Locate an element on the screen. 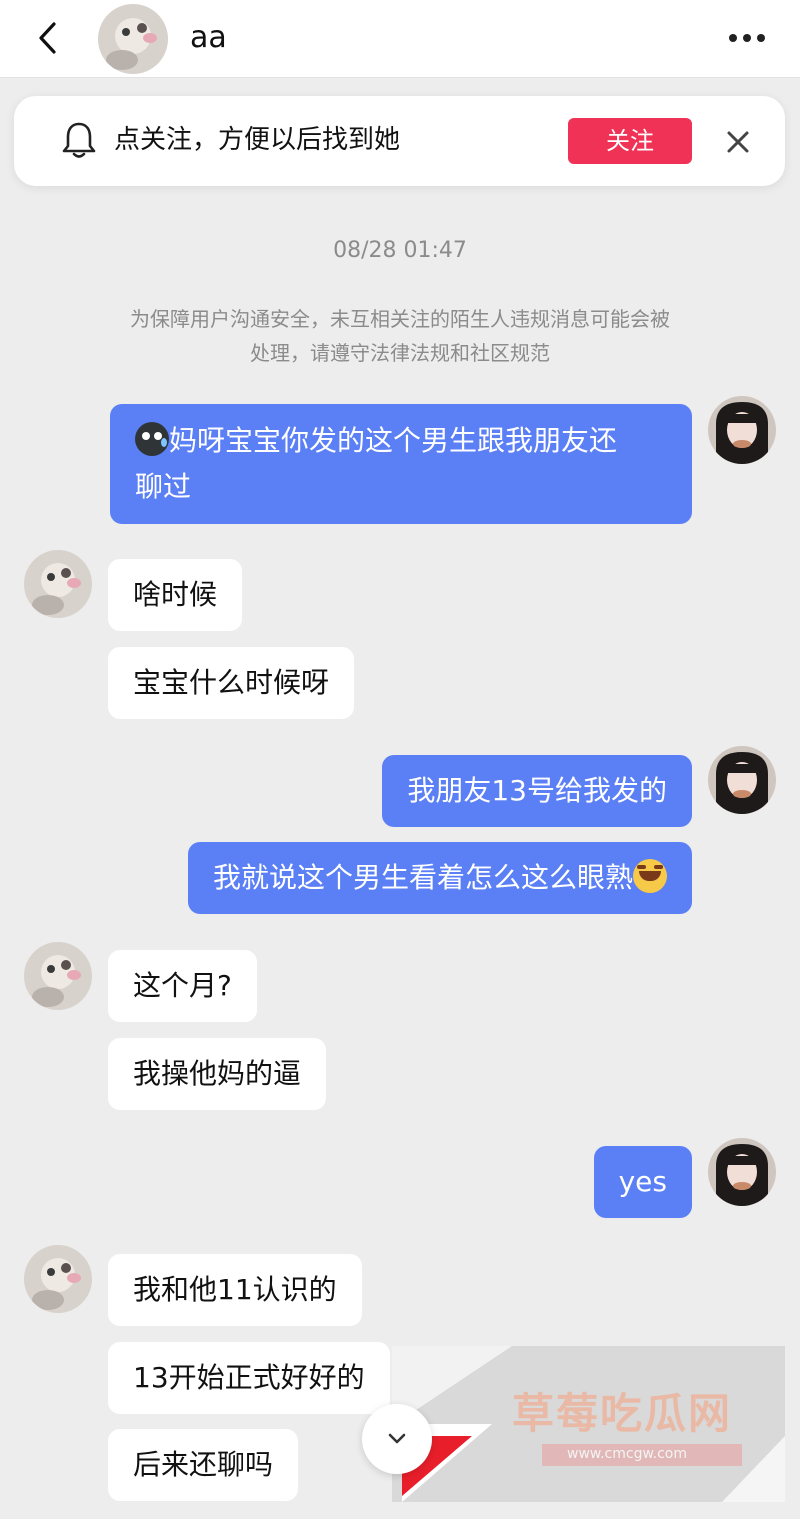 Image resolution: width=800 pixels, height=1519 pixels. follow-button: 关注 is located at coordinates (630, 141).